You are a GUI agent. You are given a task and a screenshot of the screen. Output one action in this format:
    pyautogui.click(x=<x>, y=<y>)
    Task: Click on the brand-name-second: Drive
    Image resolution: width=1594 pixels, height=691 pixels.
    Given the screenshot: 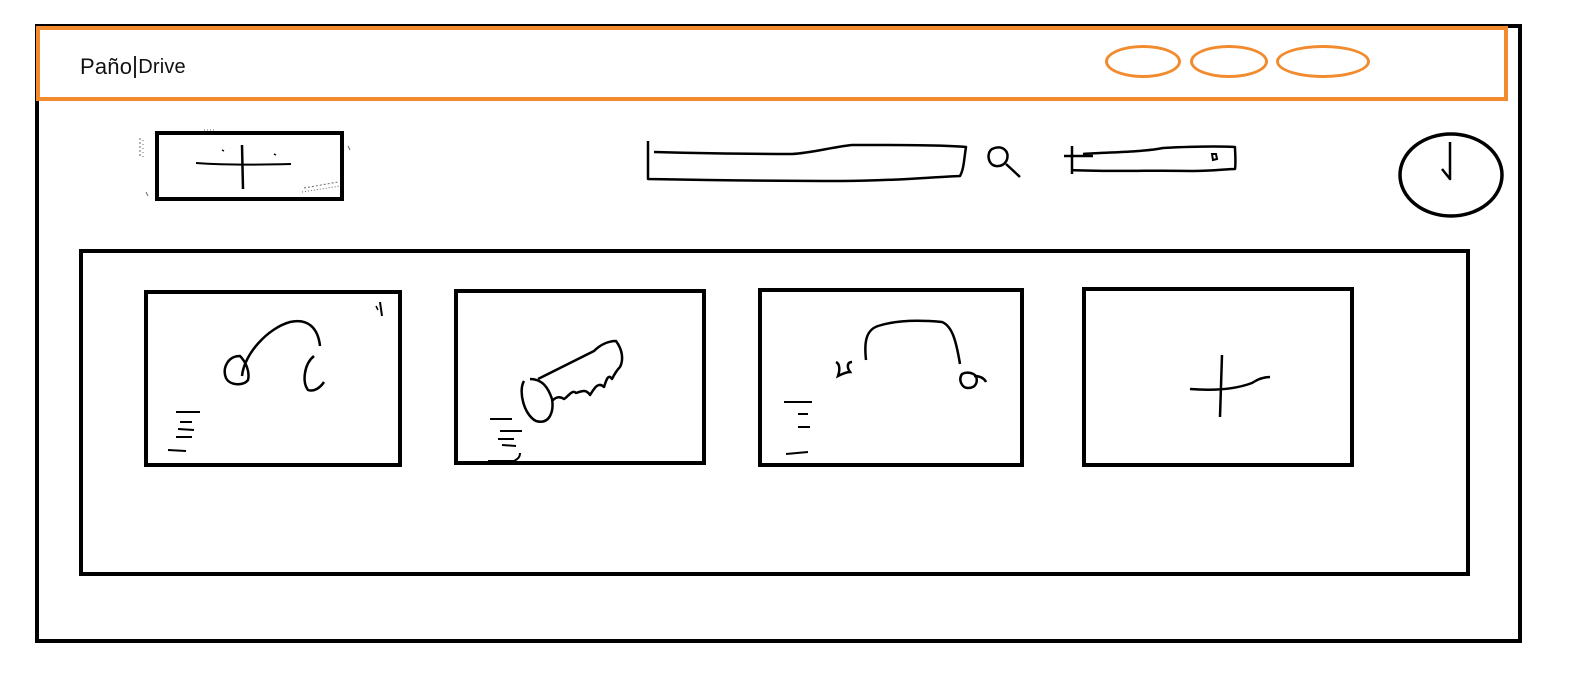 What is the action you would take?
    pyautogui.click(x=162, y=66)
    